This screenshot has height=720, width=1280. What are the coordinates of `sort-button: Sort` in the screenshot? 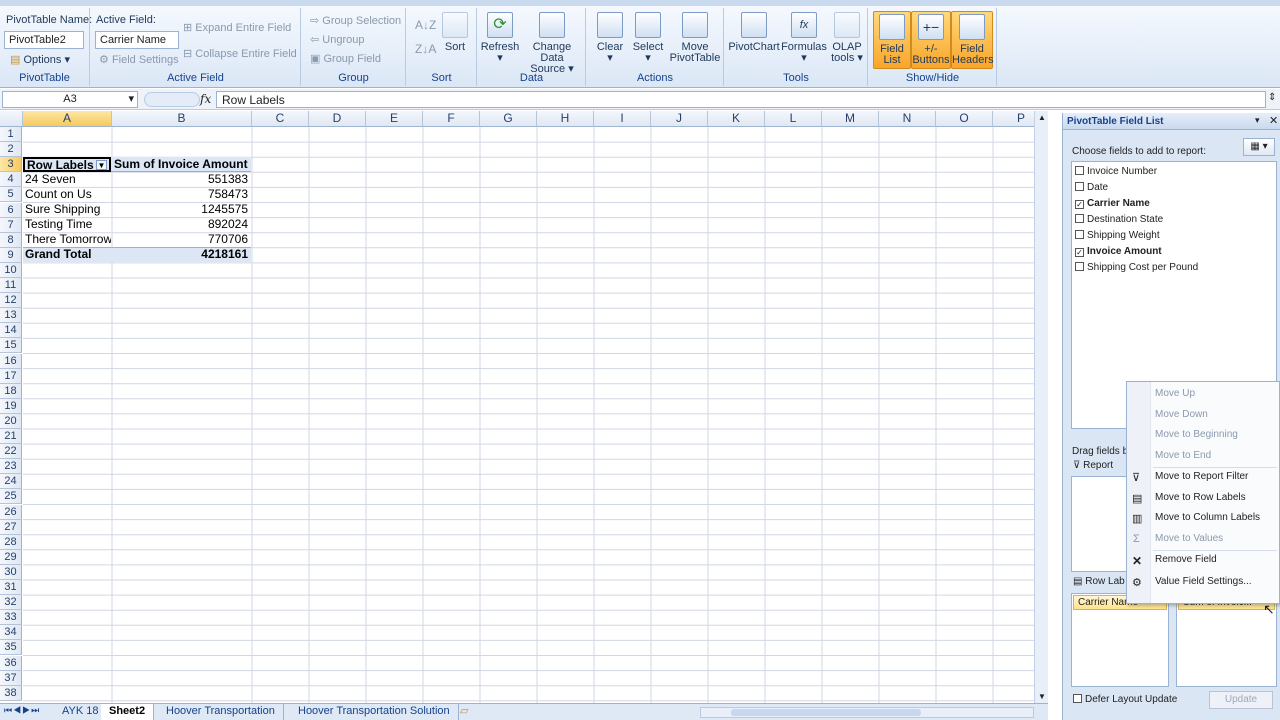 It's located at (455, 32).